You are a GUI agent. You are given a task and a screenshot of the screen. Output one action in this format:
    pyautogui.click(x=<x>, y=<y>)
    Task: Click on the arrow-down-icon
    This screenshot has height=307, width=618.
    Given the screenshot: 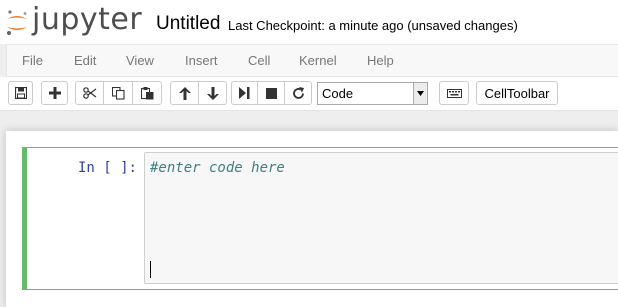 What is the action you would take?
    pyautogui.click(x=212, y=93)
    